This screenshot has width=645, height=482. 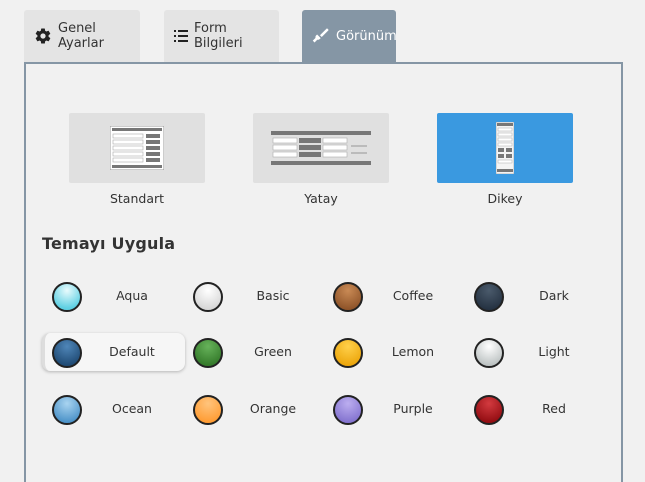 I want to click on layout-option-dikey, so click(x=505, y=148).